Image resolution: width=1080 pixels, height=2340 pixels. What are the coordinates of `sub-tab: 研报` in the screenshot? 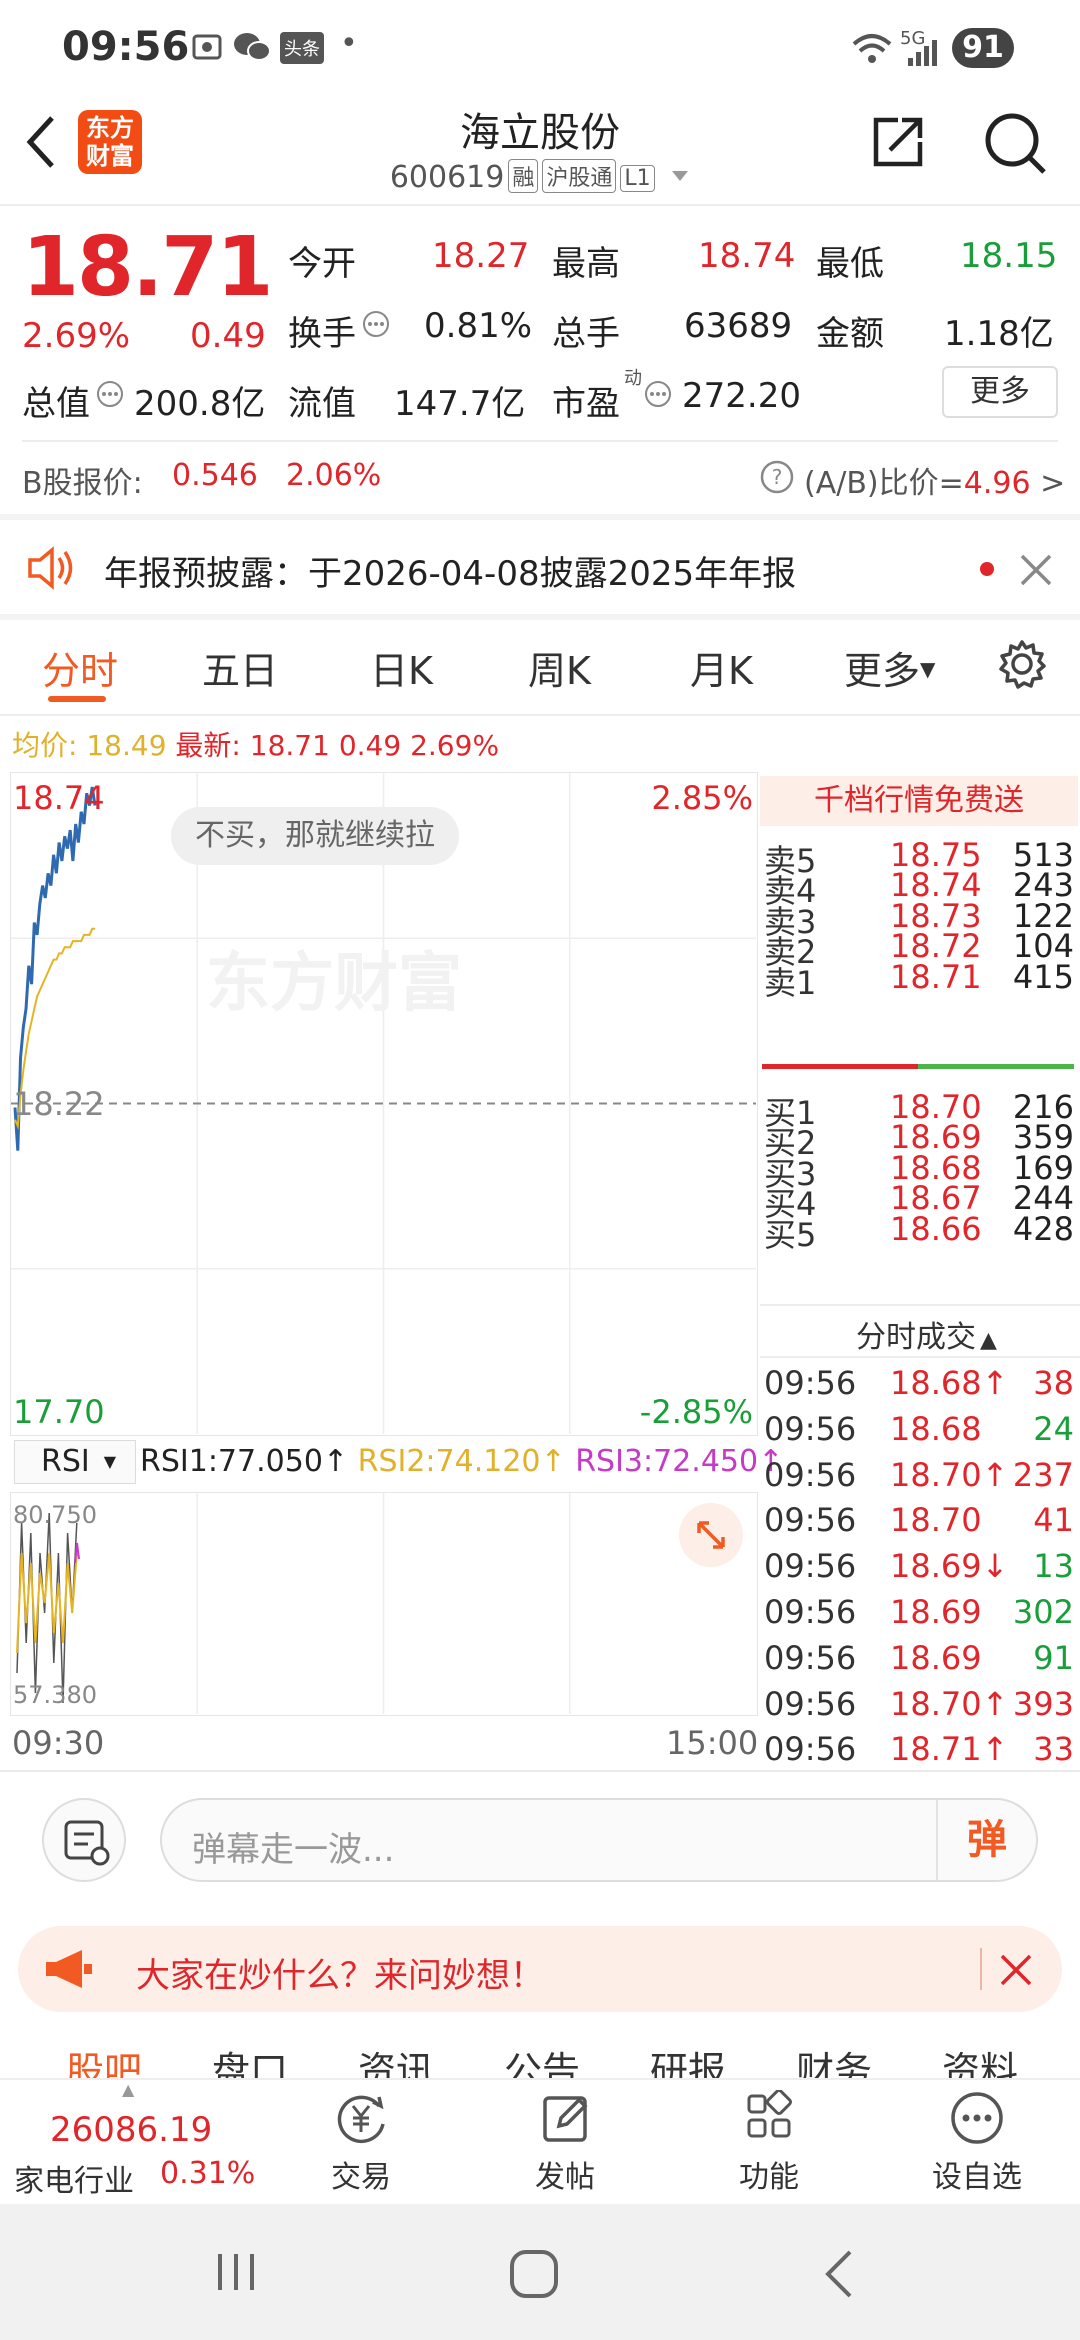 It's located at (688, 2059).